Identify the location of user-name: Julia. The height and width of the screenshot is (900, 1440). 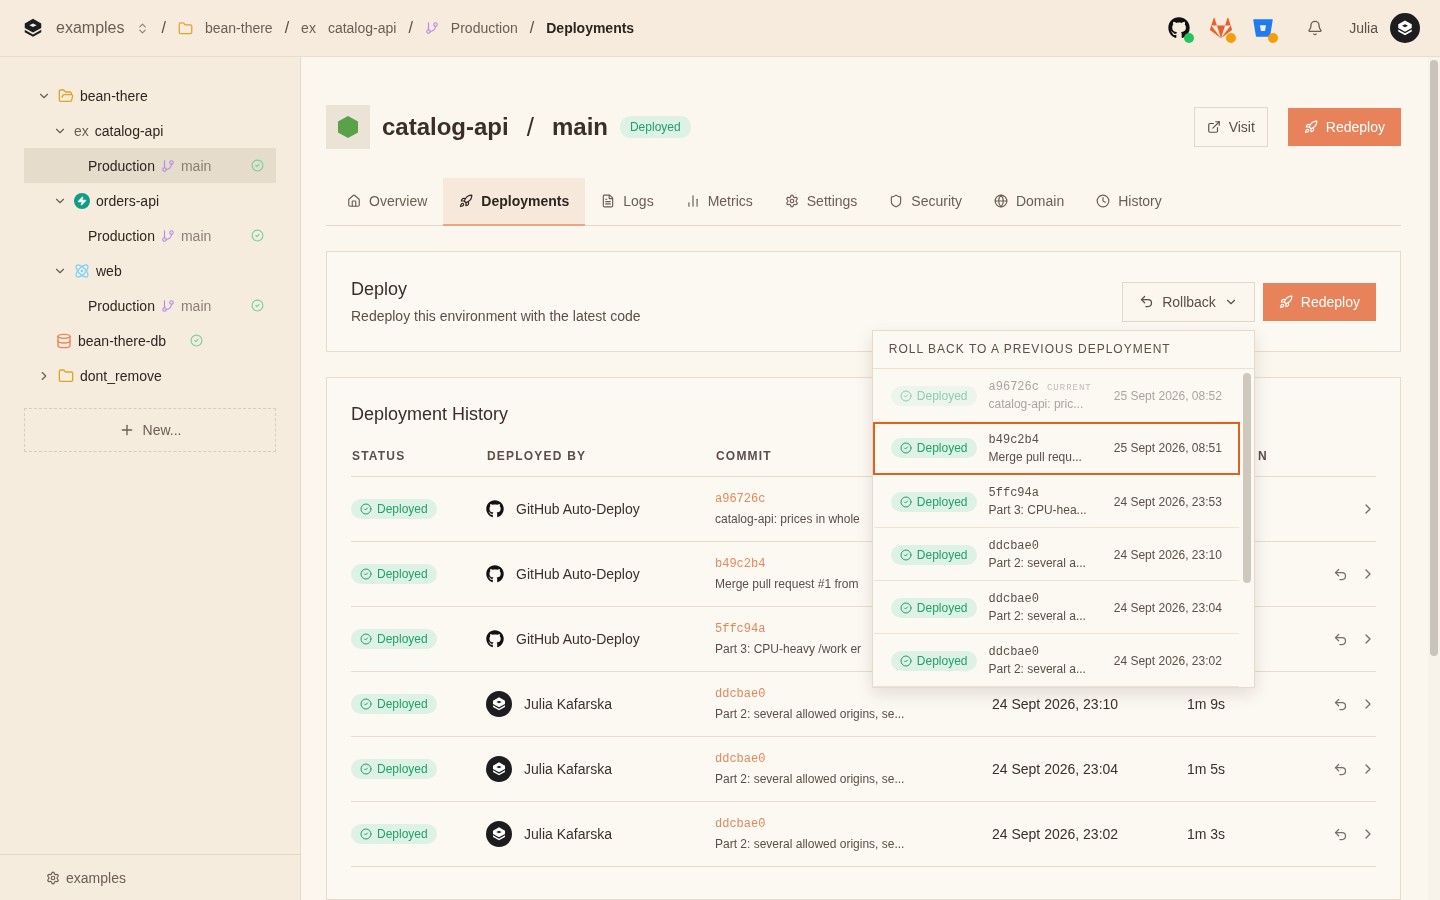
(1363, 28).